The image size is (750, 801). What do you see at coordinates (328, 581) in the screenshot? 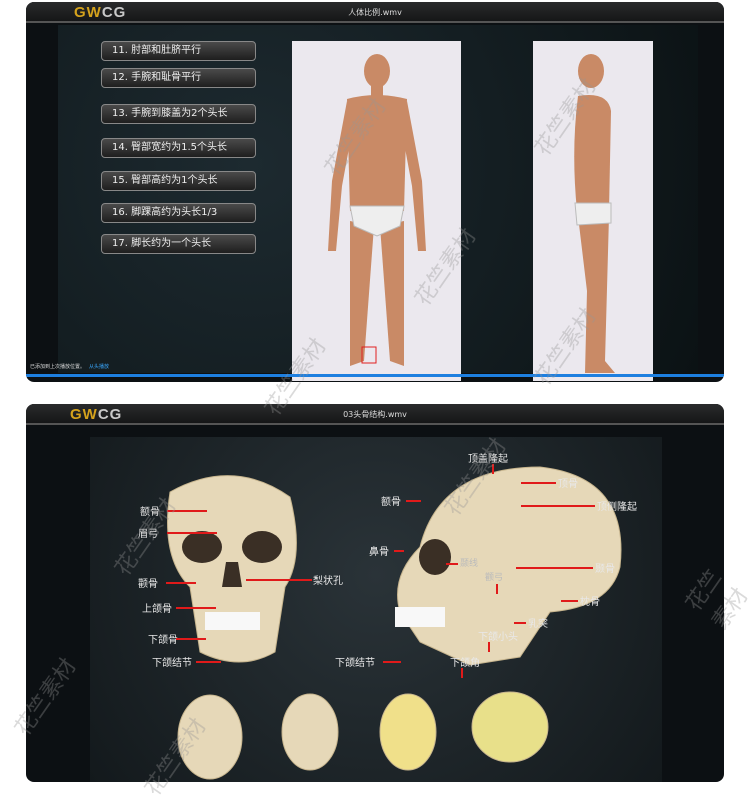
I see `skull-label: 梨状孔` at bounding box center [328, 581].